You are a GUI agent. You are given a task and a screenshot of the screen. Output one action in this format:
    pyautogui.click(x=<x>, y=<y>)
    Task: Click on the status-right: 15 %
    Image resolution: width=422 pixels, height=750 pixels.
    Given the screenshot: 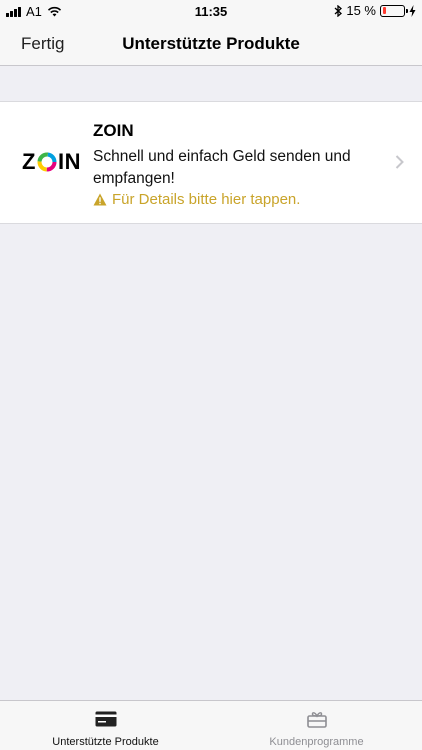 What is the action you would take?
    pyautogui.click(x=375, y=10)
    